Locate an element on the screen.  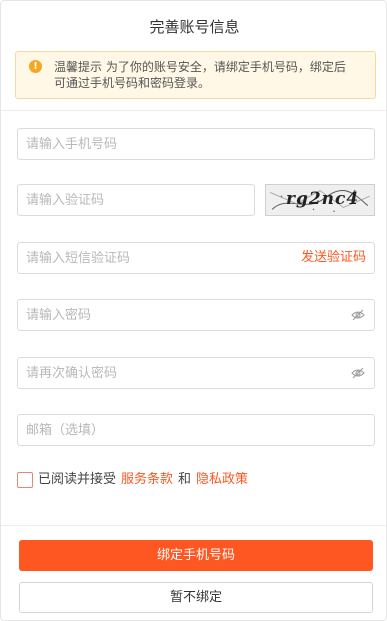
warning-icon: ! is located at coordinates (35, 66).